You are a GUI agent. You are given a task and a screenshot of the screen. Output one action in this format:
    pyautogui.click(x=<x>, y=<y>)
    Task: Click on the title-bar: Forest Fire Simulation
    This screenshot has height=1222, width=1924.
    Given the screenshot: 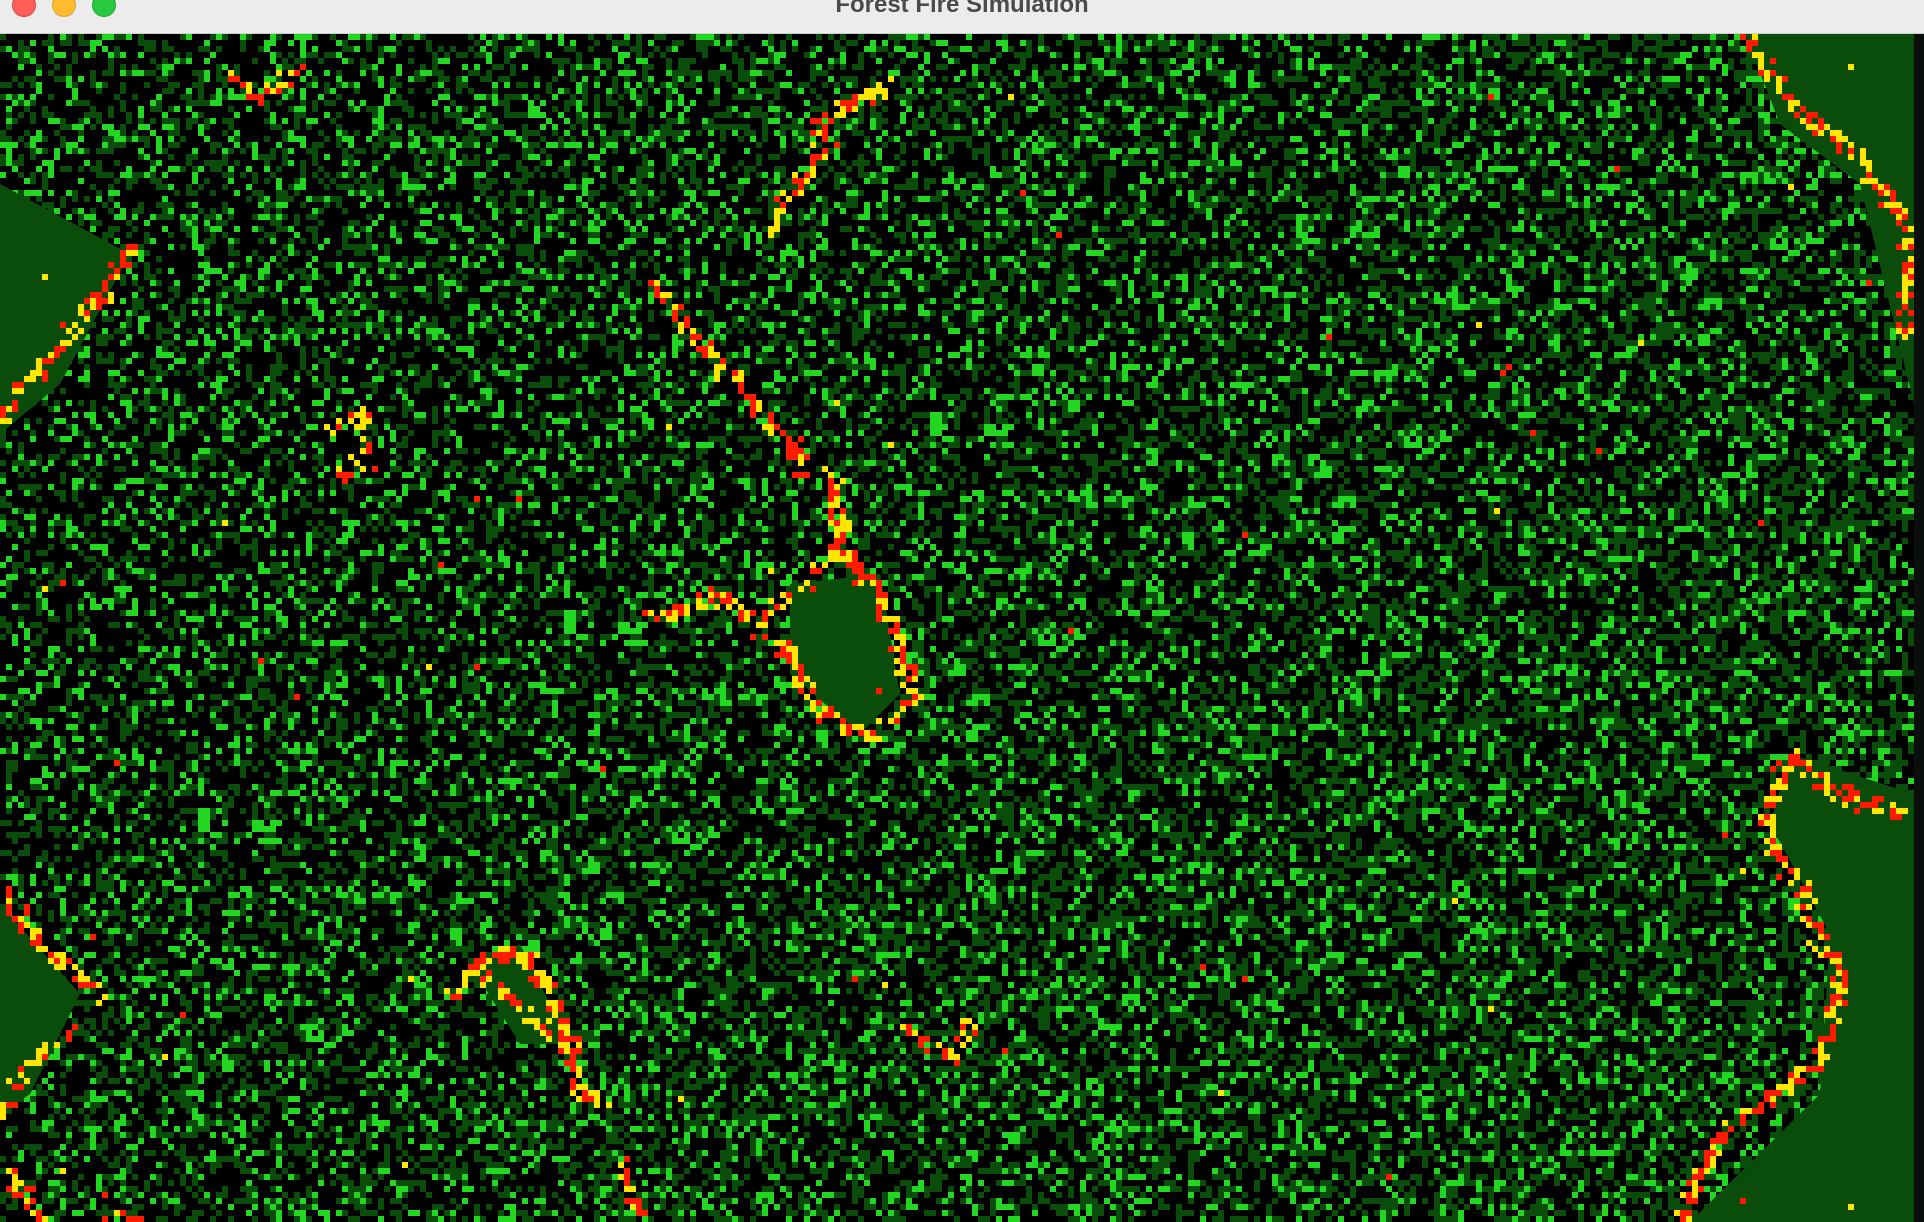 What is the action you would take?
    pyautogui.click(x=962, y=17)
    